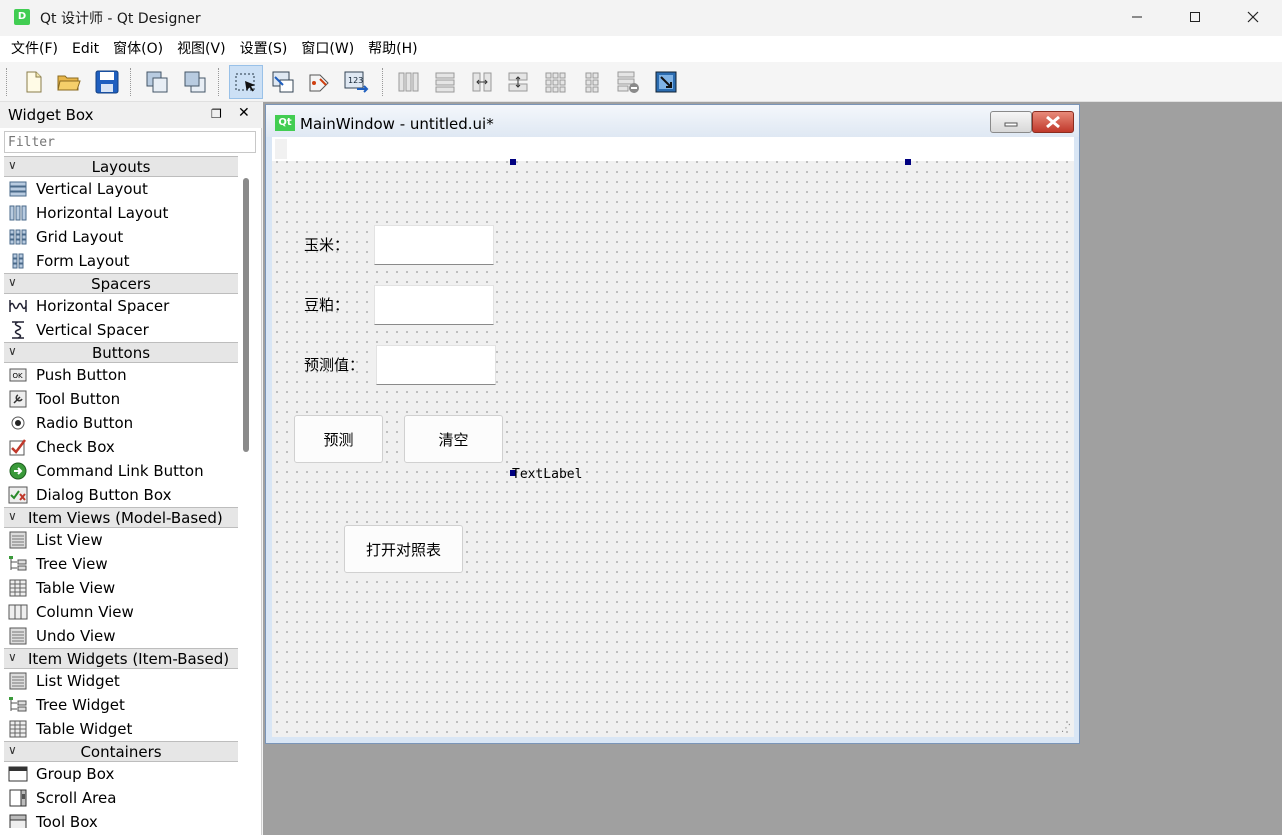 This screenshot has height=835, width=1282. I want to click on category-spacers: ∨ Spacers, so click(121, 283).